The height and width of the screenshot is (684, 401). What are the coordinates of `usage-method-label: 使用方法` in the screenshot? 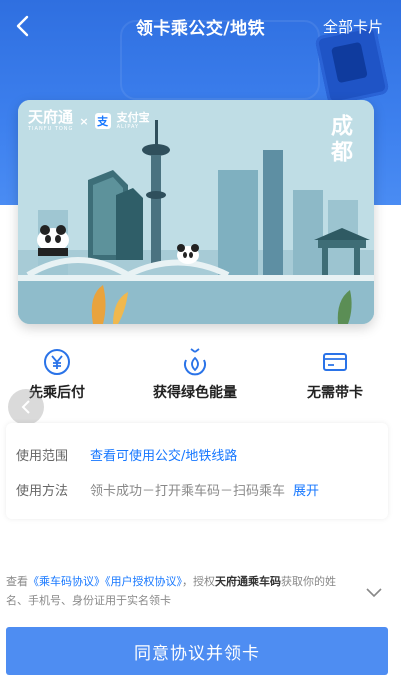 It's located at (42, 491).